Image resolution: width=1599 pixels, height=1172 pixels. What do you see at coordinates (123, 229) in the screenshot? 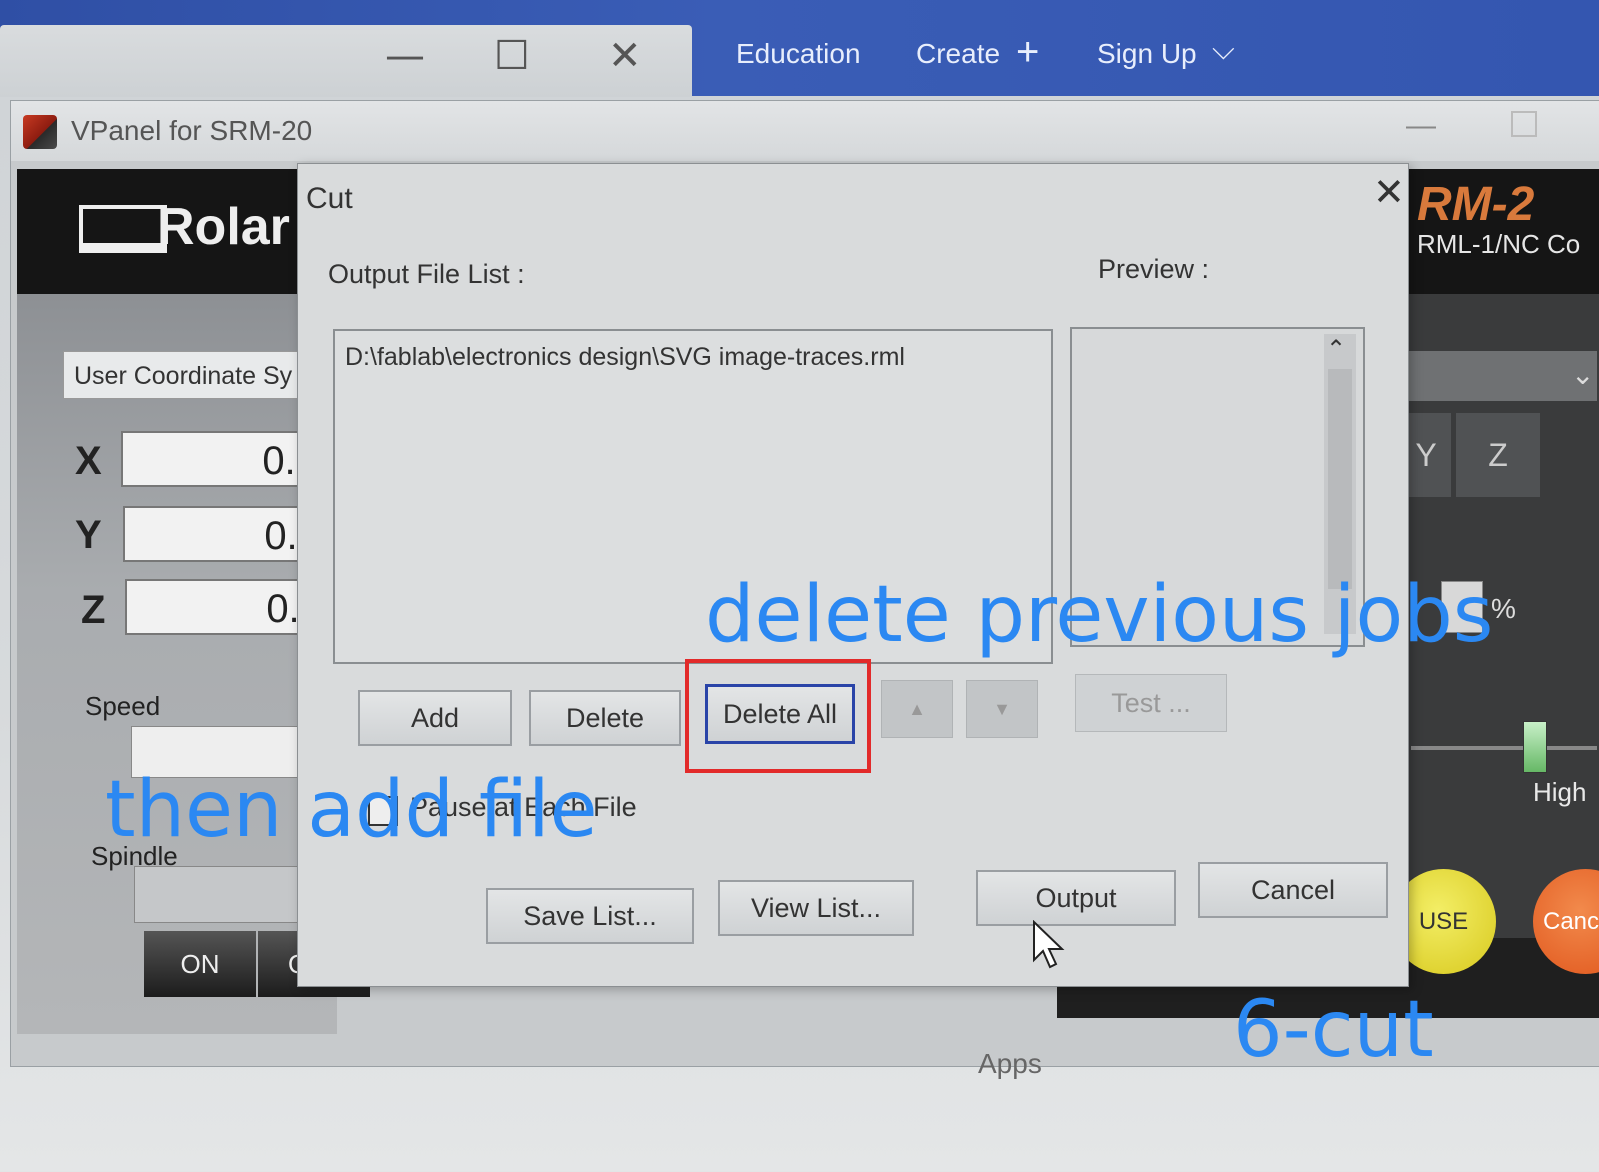
I see `roland-logo-icon` at bounding box center [123, 229].